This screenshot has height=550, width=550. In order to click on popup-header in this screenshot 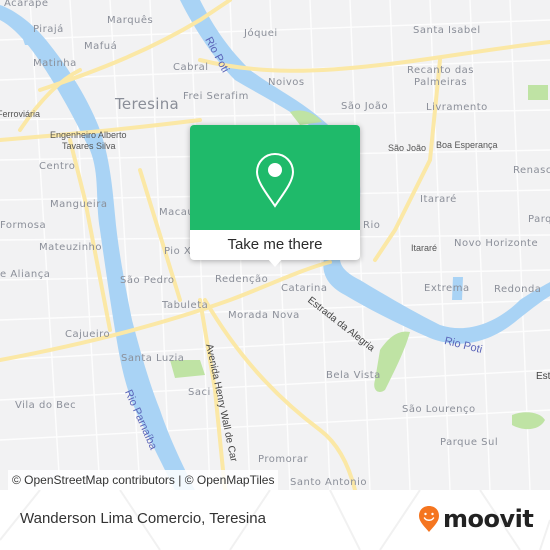, I will do `click(275, 177)`.